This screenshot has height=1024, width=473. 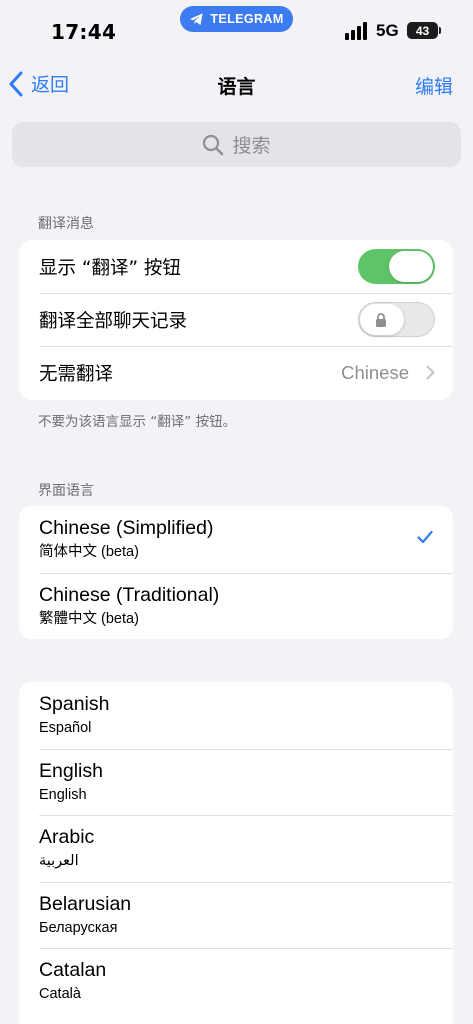 I want to click on chevron-right-icon, so click(x=430, y=372).